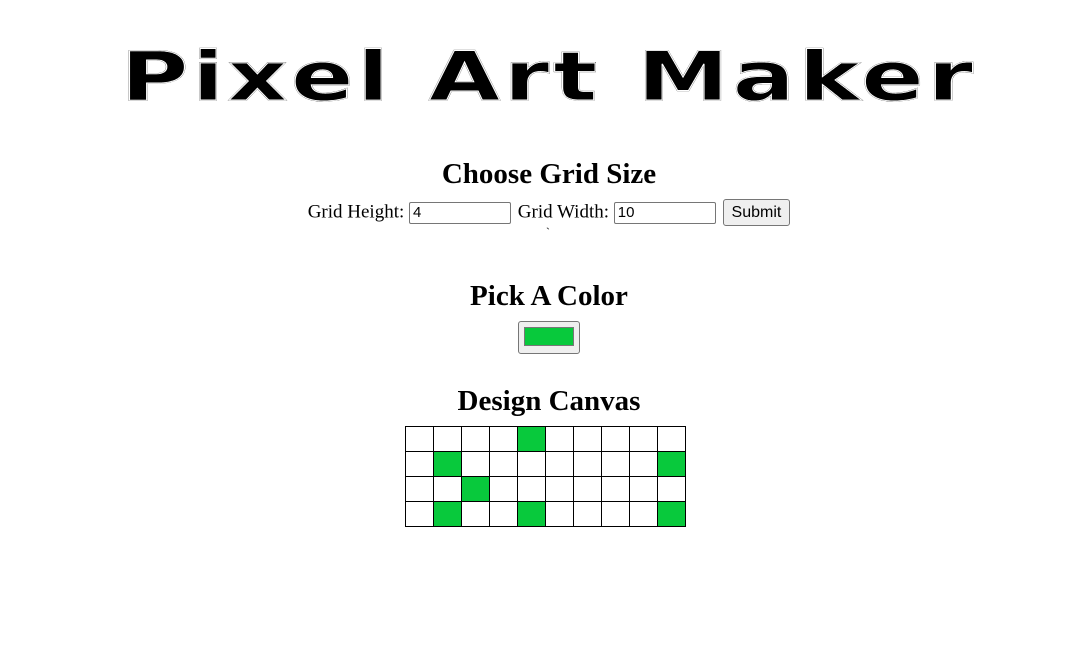 The height and width of the screenshot is (647, 1072). I want to click on color-swatch, so click(549, 336).